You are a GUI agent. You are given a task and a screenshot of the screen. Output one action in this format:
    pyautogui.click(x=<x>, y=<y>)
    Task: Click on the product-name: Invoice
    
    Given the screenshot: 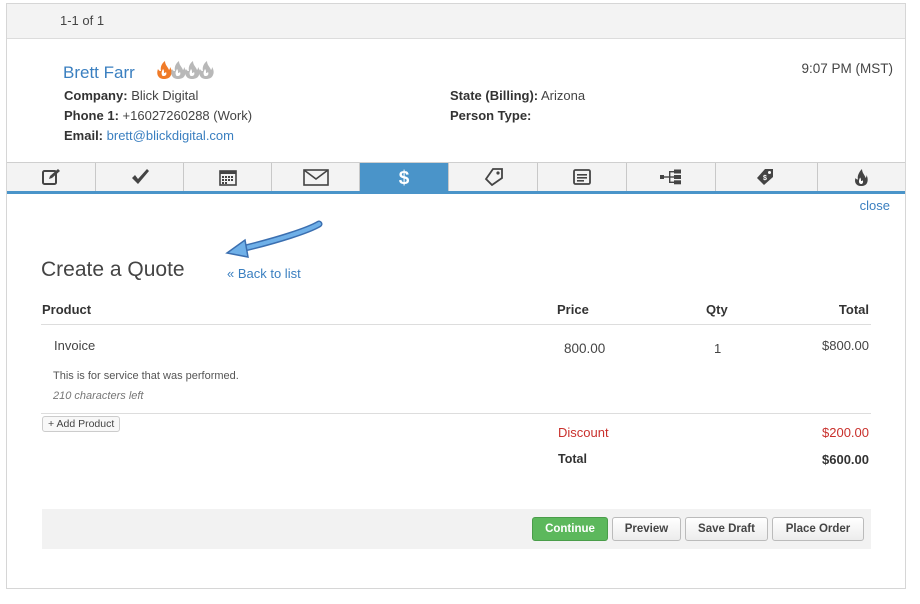 What is the action you would take?
    pyautogui.click(x=74, y=345)
    